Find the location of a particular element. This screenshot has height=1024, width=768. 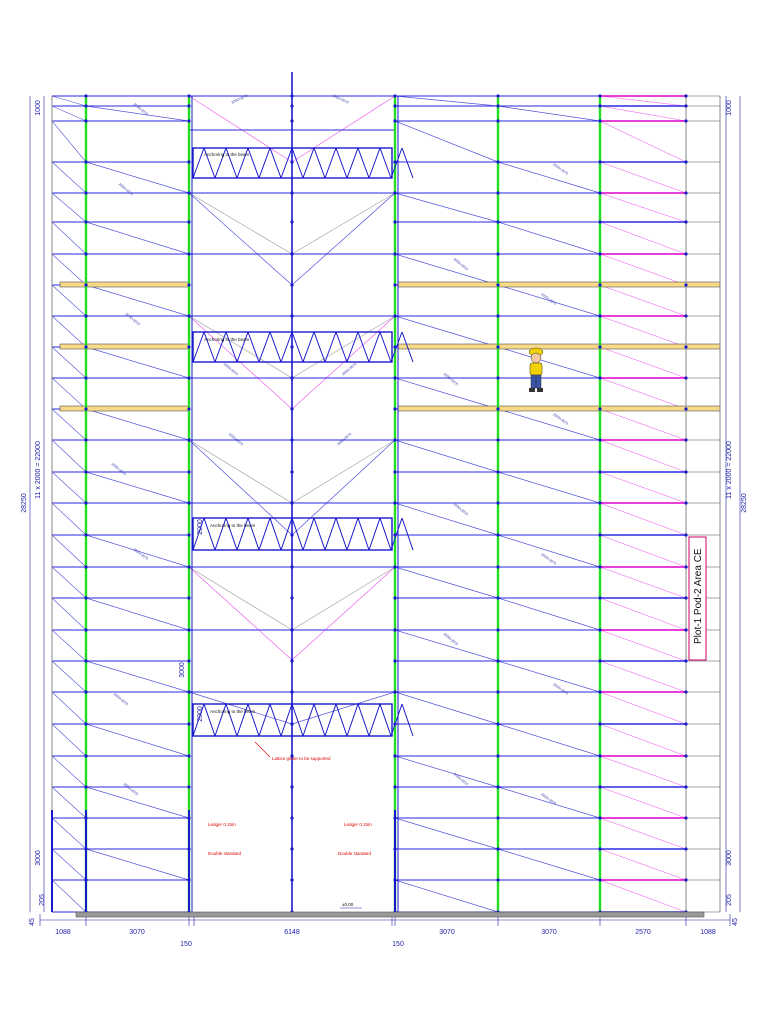

dim-left-repeat: 11 x 2000 = 22000 is located at coordinates (38, 470).